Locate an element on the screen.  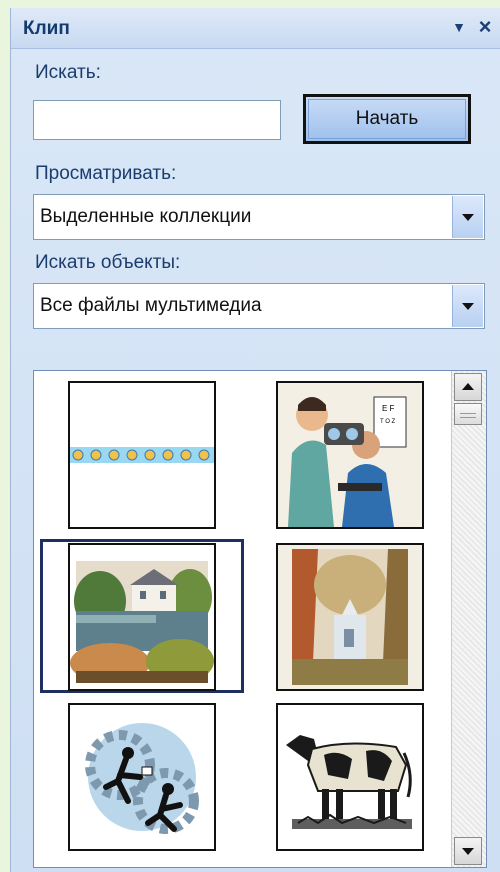
clip-gears-figures is located at coordinates (142, 777).